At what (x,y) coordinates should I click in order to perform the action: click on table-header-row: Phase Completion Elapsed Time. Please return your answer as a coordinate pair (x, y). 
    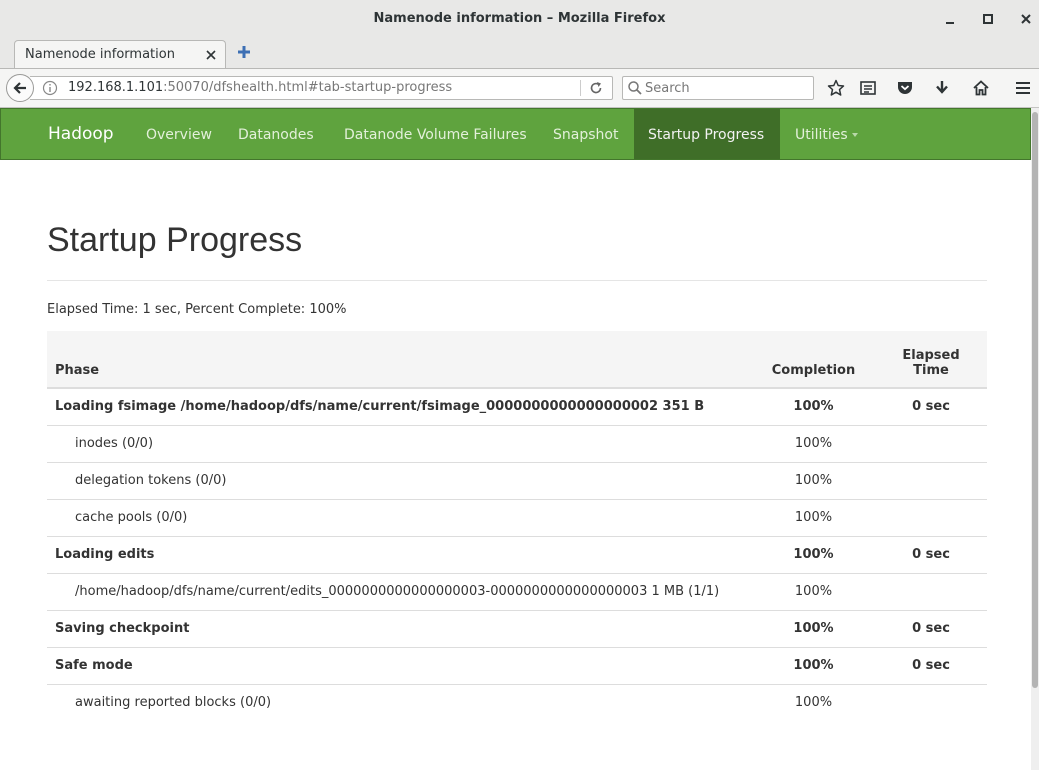
    Looking at the image, I should click on (517, 360).